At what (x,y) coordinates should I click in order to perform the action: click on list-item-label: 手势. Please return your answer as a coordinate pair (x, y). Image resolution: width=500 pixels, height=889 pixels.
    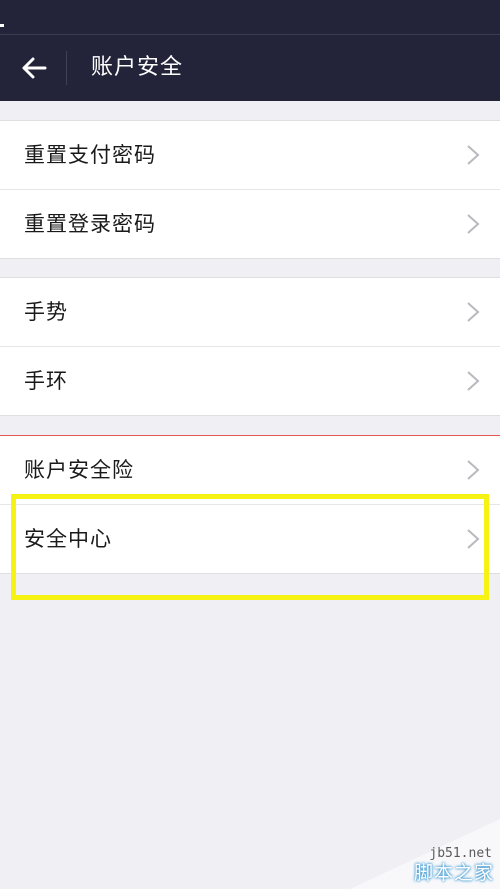
    Looking at the image, I should click on (46, 312).